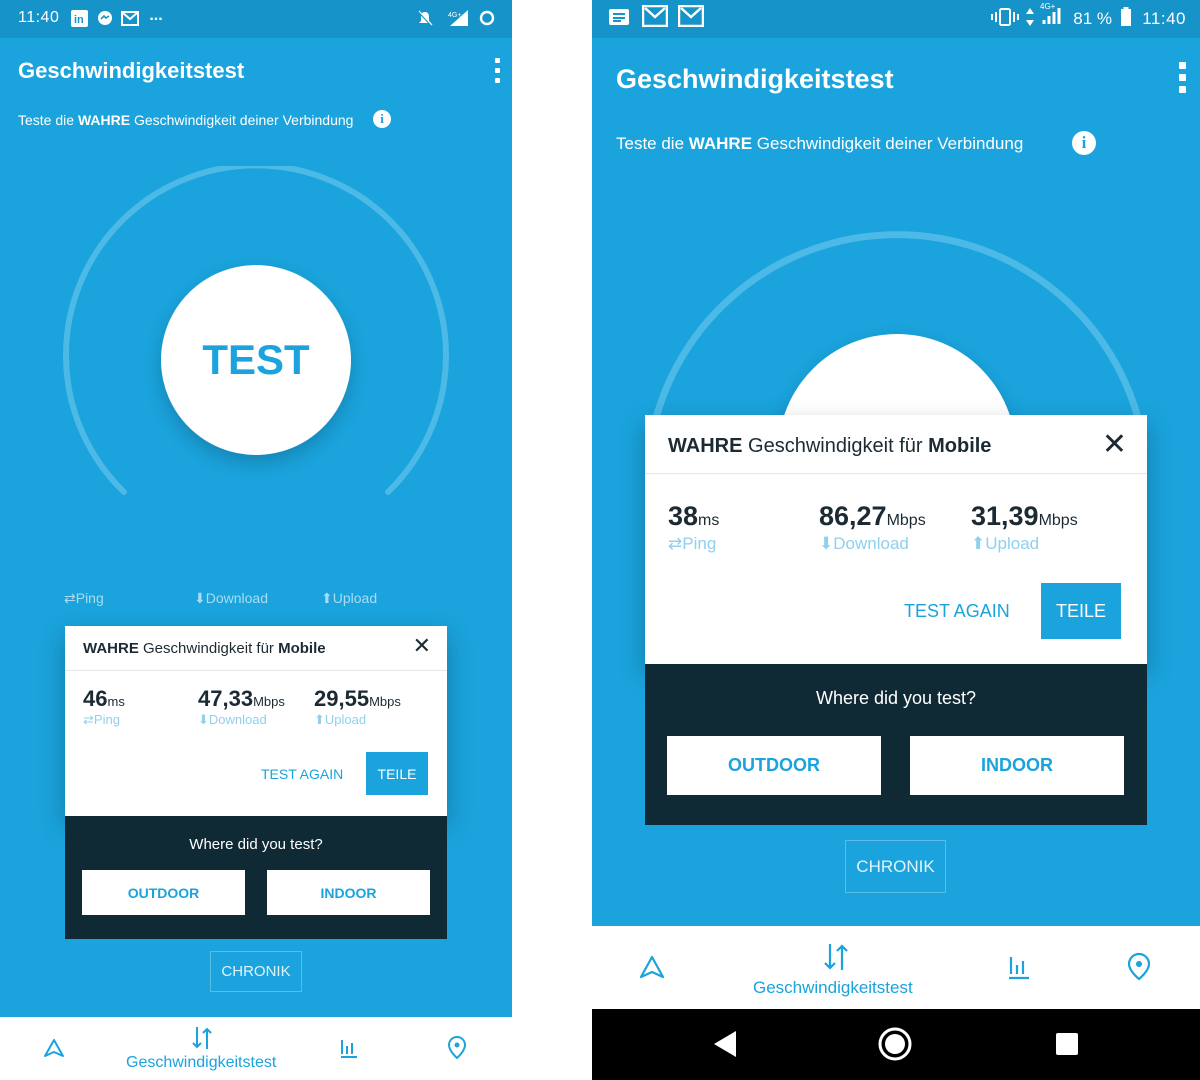 This screenshot has width=1200, height=1080. What do you see at coordinates (131, 70) in the screenshot?
I see `app-title: Geschwindigkeitstest` at bounding box center [131, 70].